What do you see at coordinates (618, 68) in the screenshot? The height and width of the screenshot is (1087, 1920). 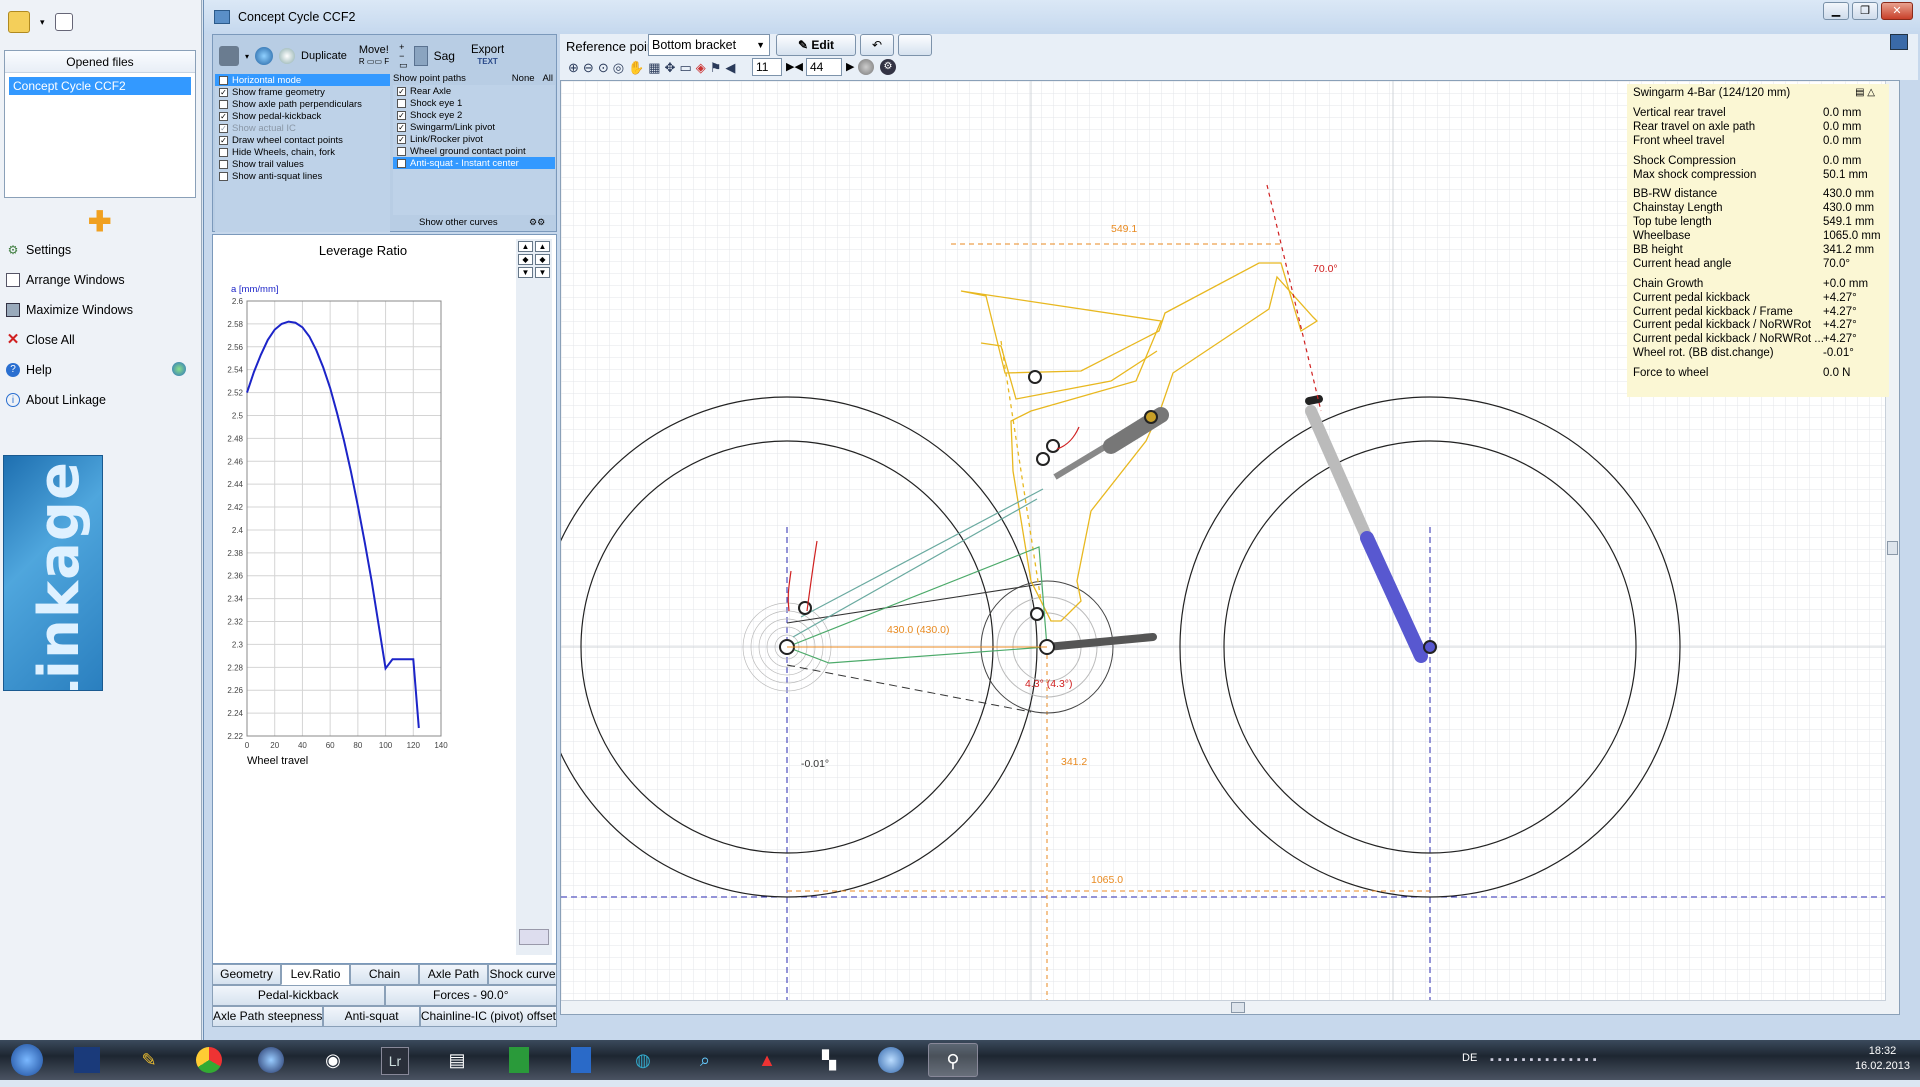 I see `zoom-fit-icon: ◎` at bounding box center [618, 68].